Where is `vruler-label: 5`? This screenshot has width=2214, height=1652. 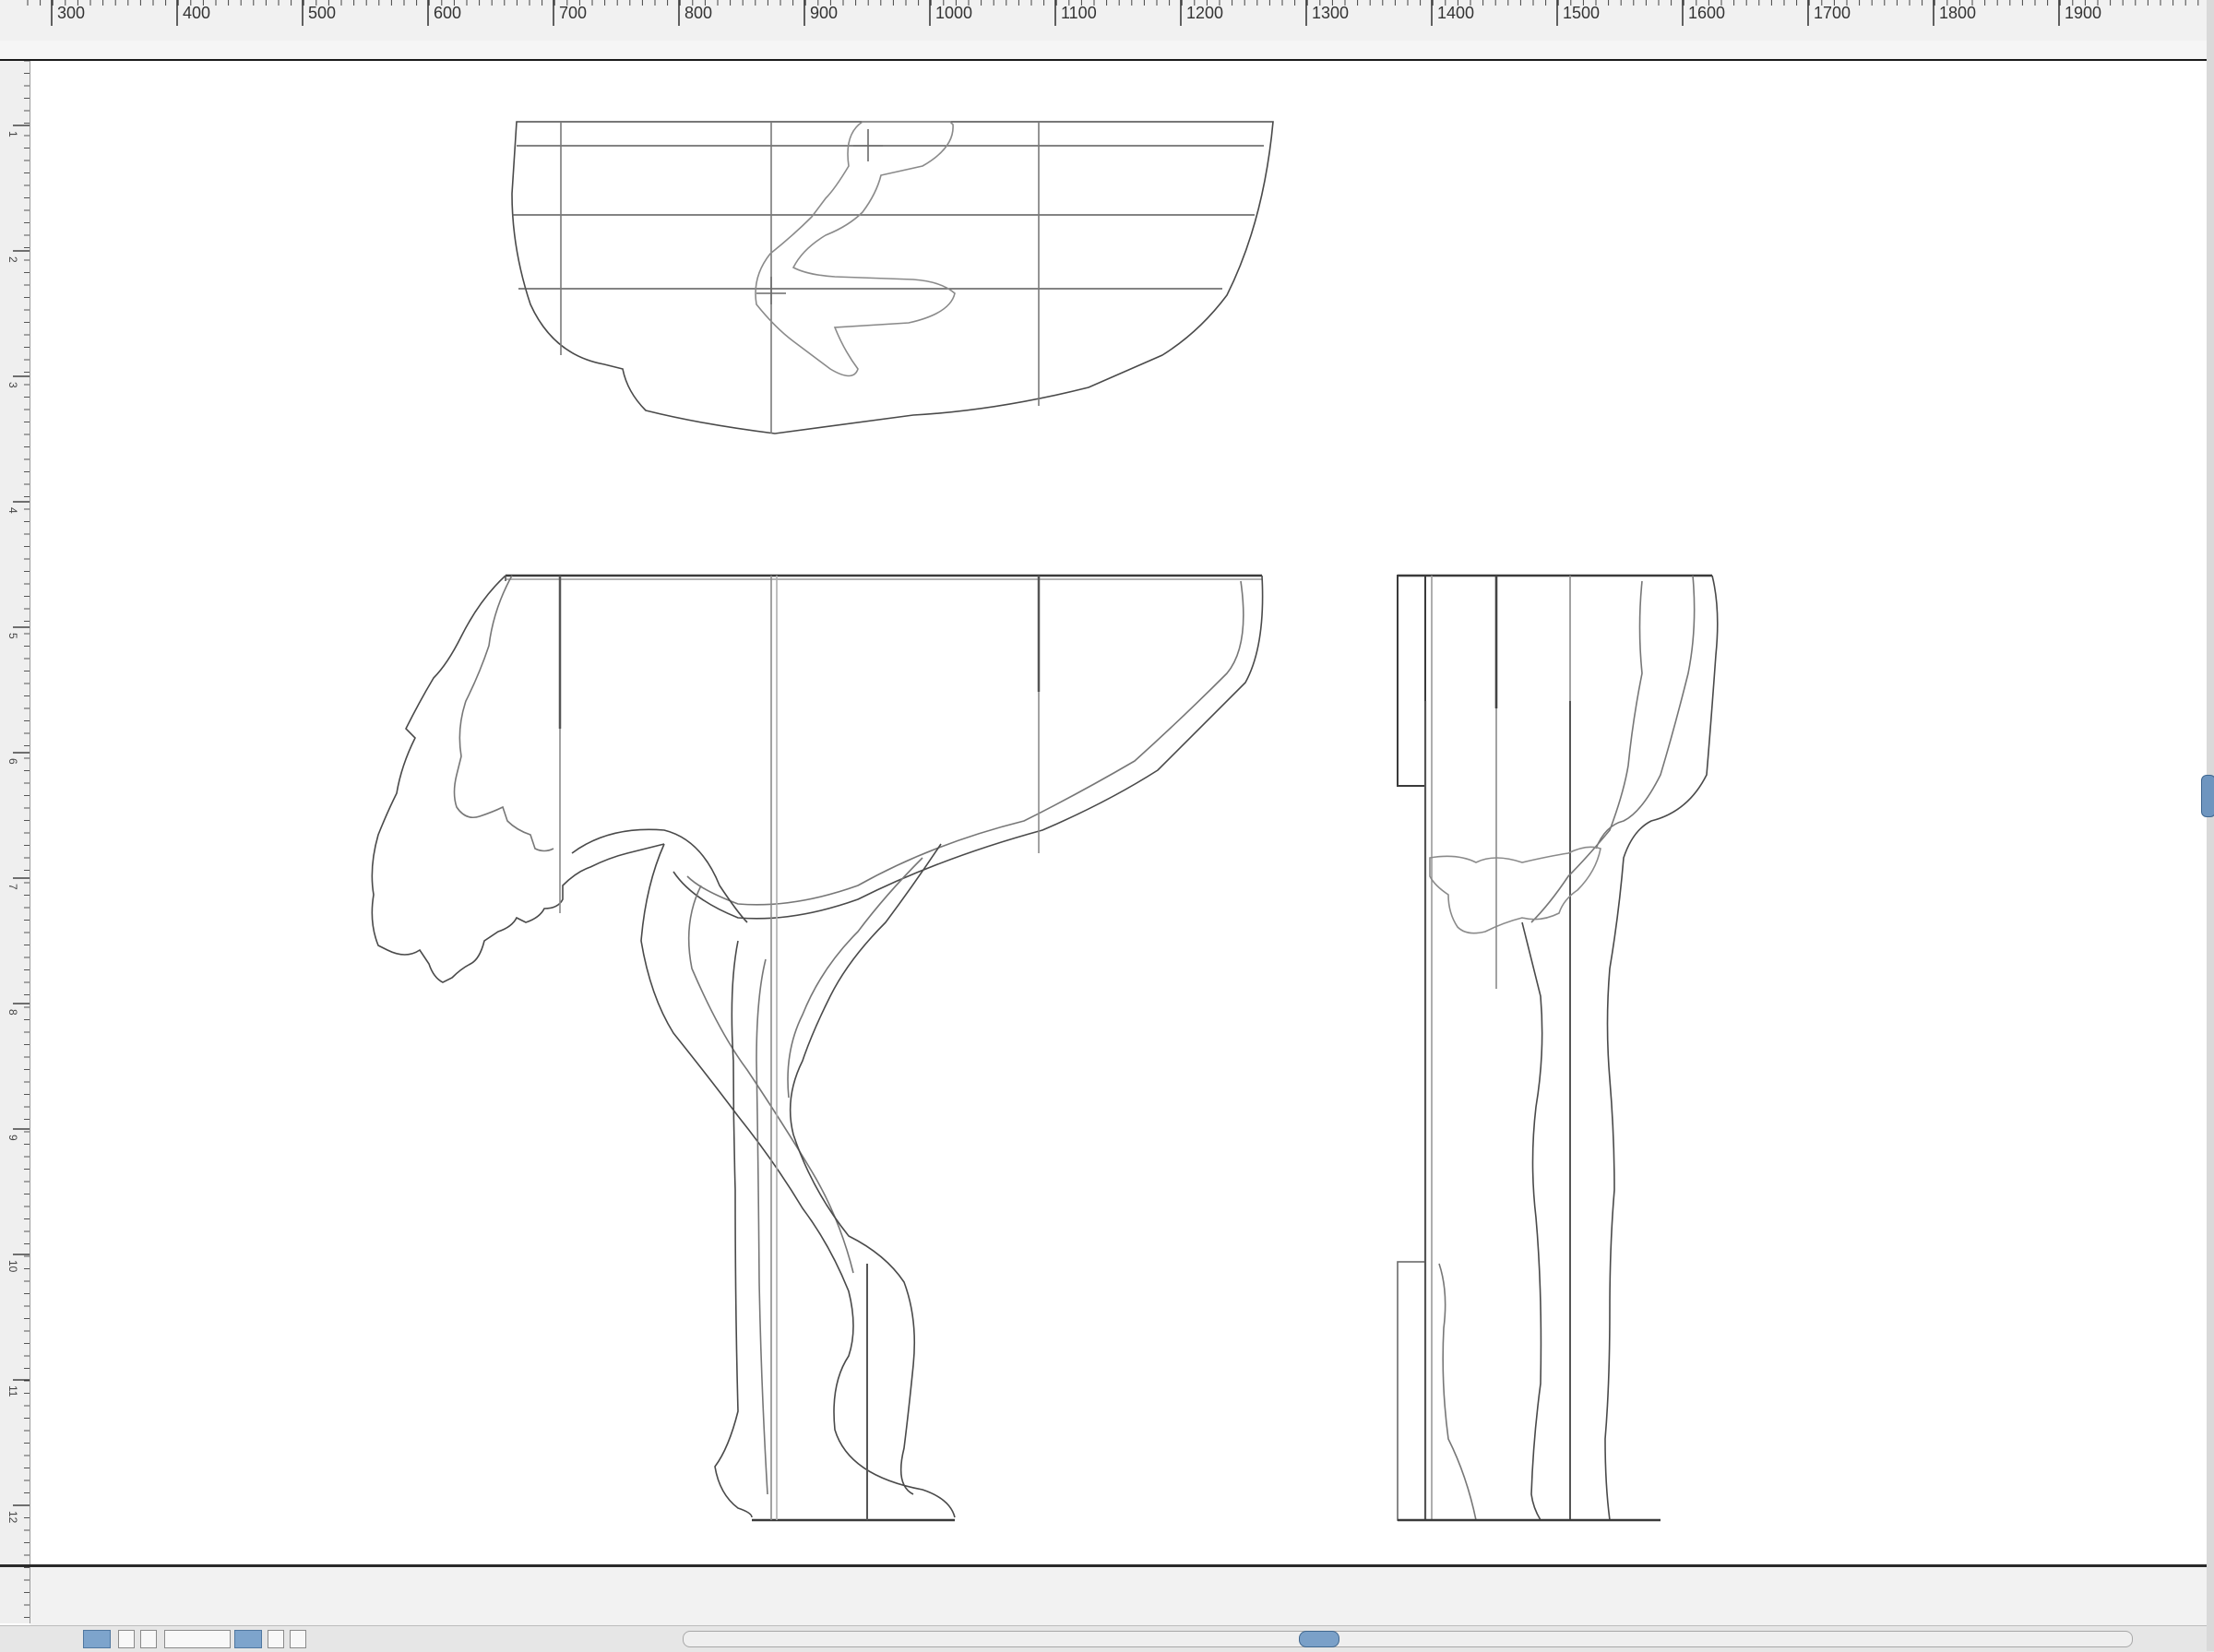
vruler-label: 5 is located at coordinates (12, 636).